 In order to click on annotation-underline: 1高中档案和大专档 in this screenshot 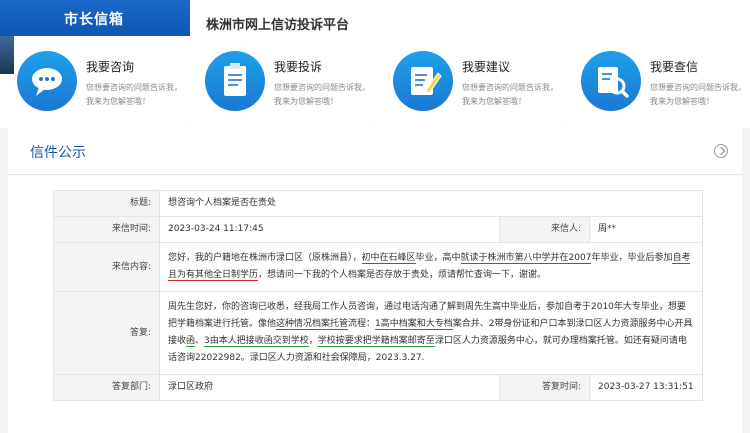, I will do `click(414, 324)`.